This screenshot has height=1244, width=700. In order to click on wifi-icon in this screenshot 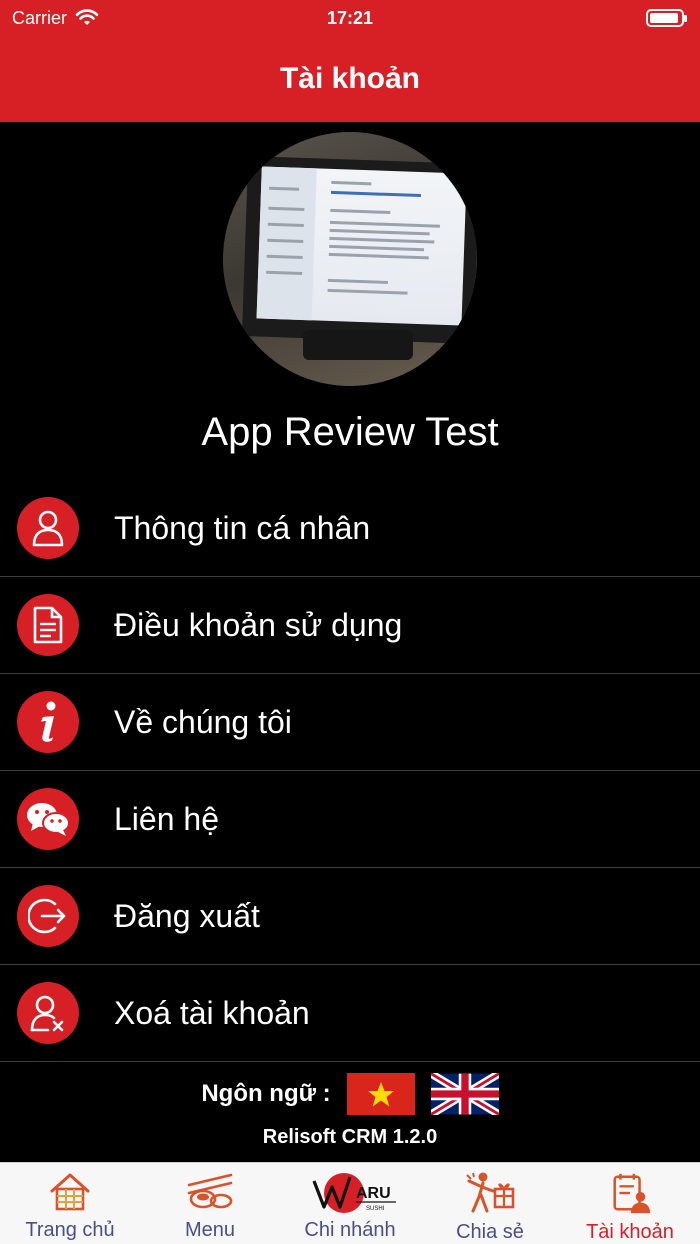, I will do `click(87, 17)`.